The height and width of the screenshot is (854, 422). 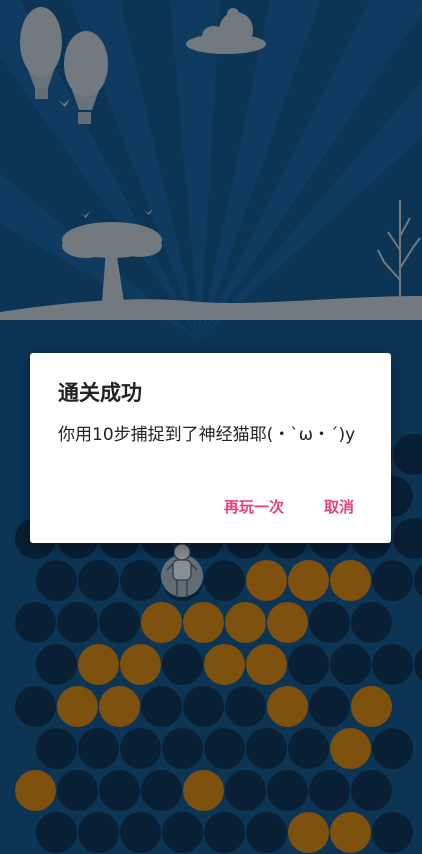 What do you see at coordinates (100, 393) in the screenshot?
I see `dialog-title: 通关成功` at bounding box center [100, 393].